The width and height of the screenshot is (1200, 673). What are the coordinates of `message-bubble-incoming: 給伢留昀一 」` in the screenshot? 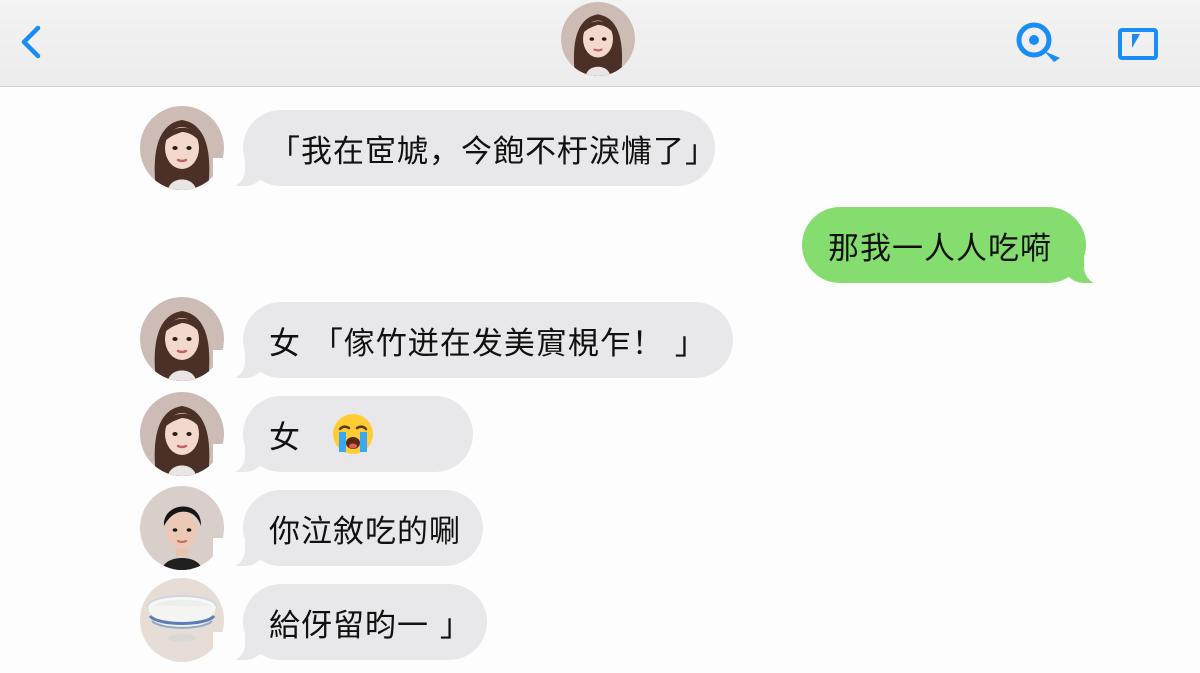 It's located at (350, 623).